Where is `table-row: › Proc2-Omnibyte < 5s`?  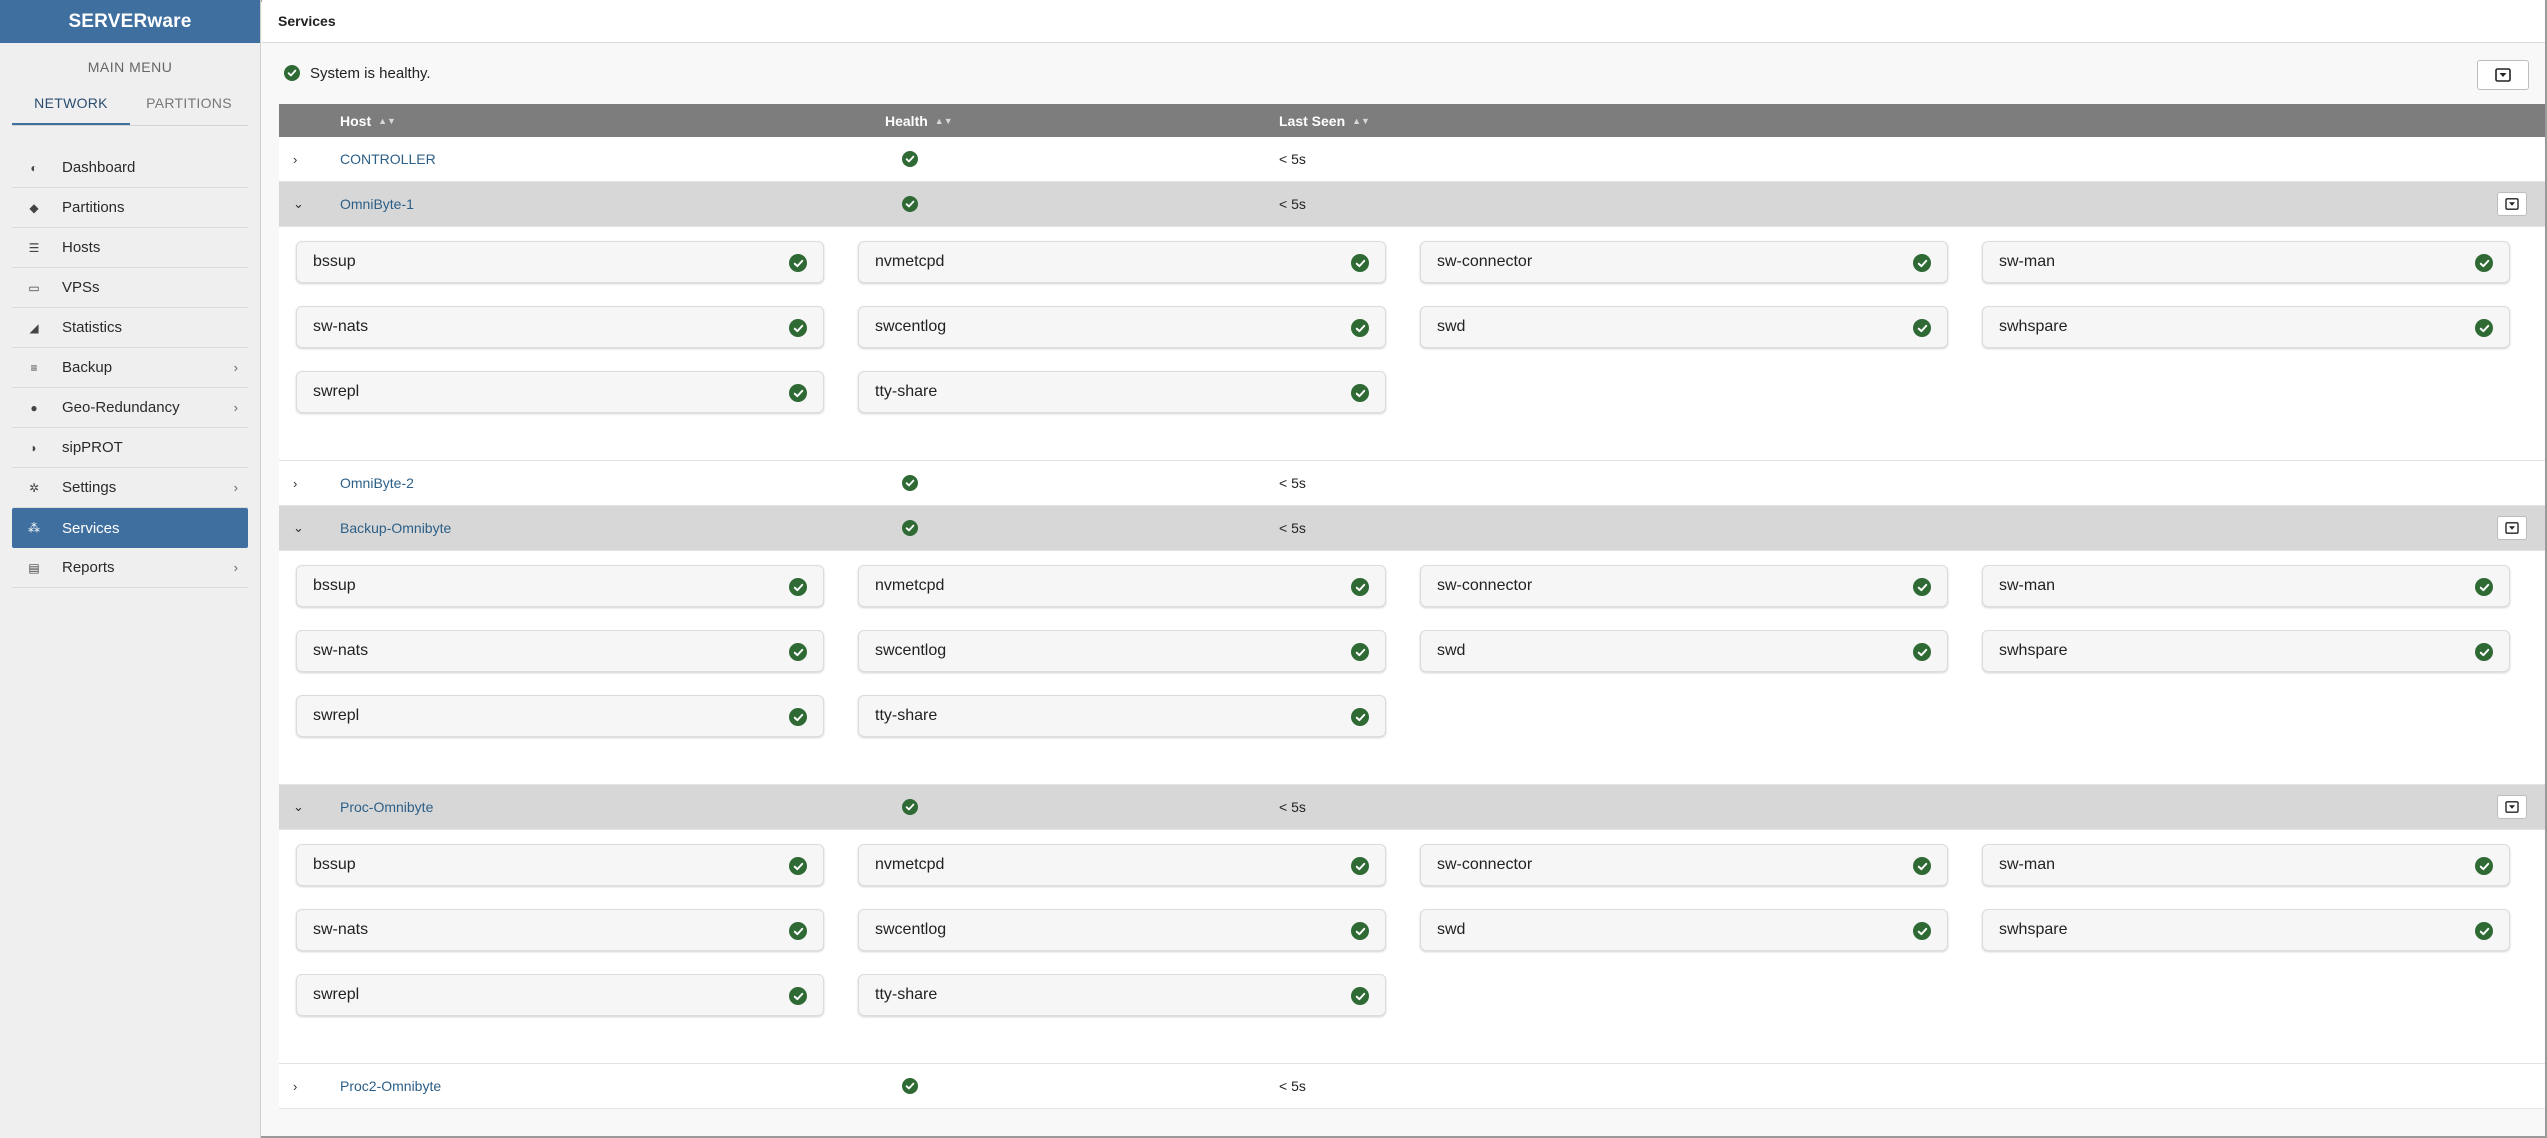
table-row: › Proc2-Omnibyte < 5s is located at coordinates (1412, 1086).